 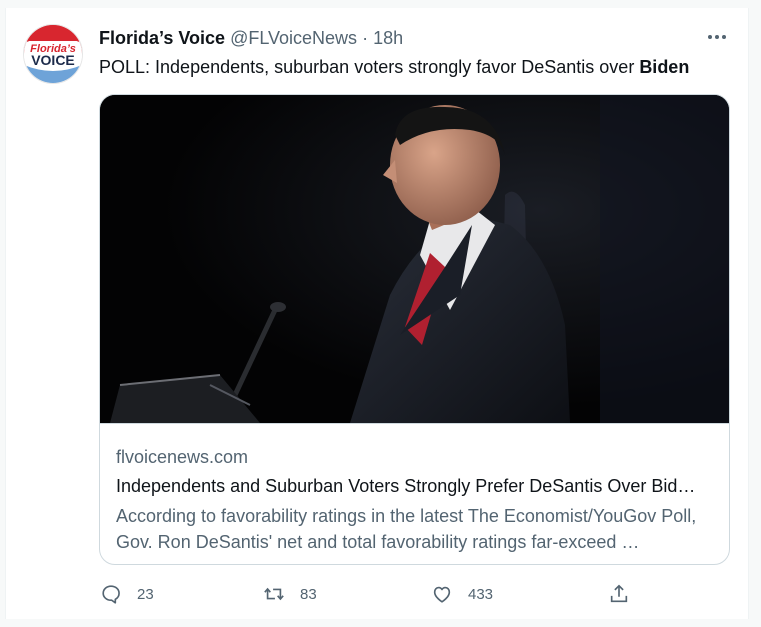 What do you see at coordinates (182, 457) in the screenshot?
I see `card-domain: flvoicenews.com` at bounding box center [182, 457].